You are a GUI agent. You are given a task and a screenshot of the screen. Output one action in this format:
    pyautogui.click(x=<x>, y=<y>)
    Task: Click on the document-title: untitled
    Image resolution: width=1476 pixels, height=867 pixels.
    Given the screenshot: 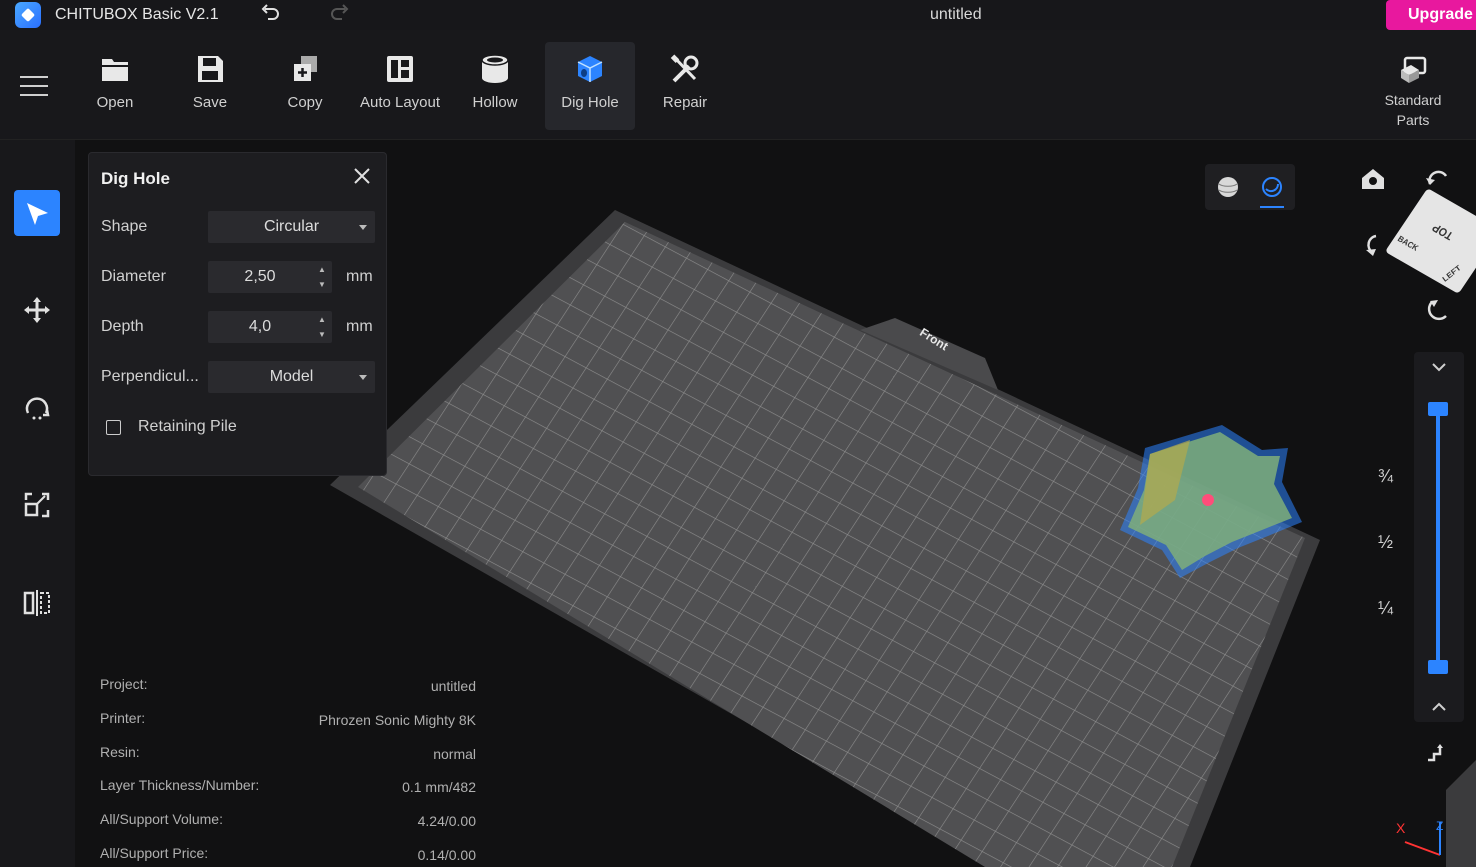 What is the action you would take?
    pyautogui.click(x=956, y=14)
    